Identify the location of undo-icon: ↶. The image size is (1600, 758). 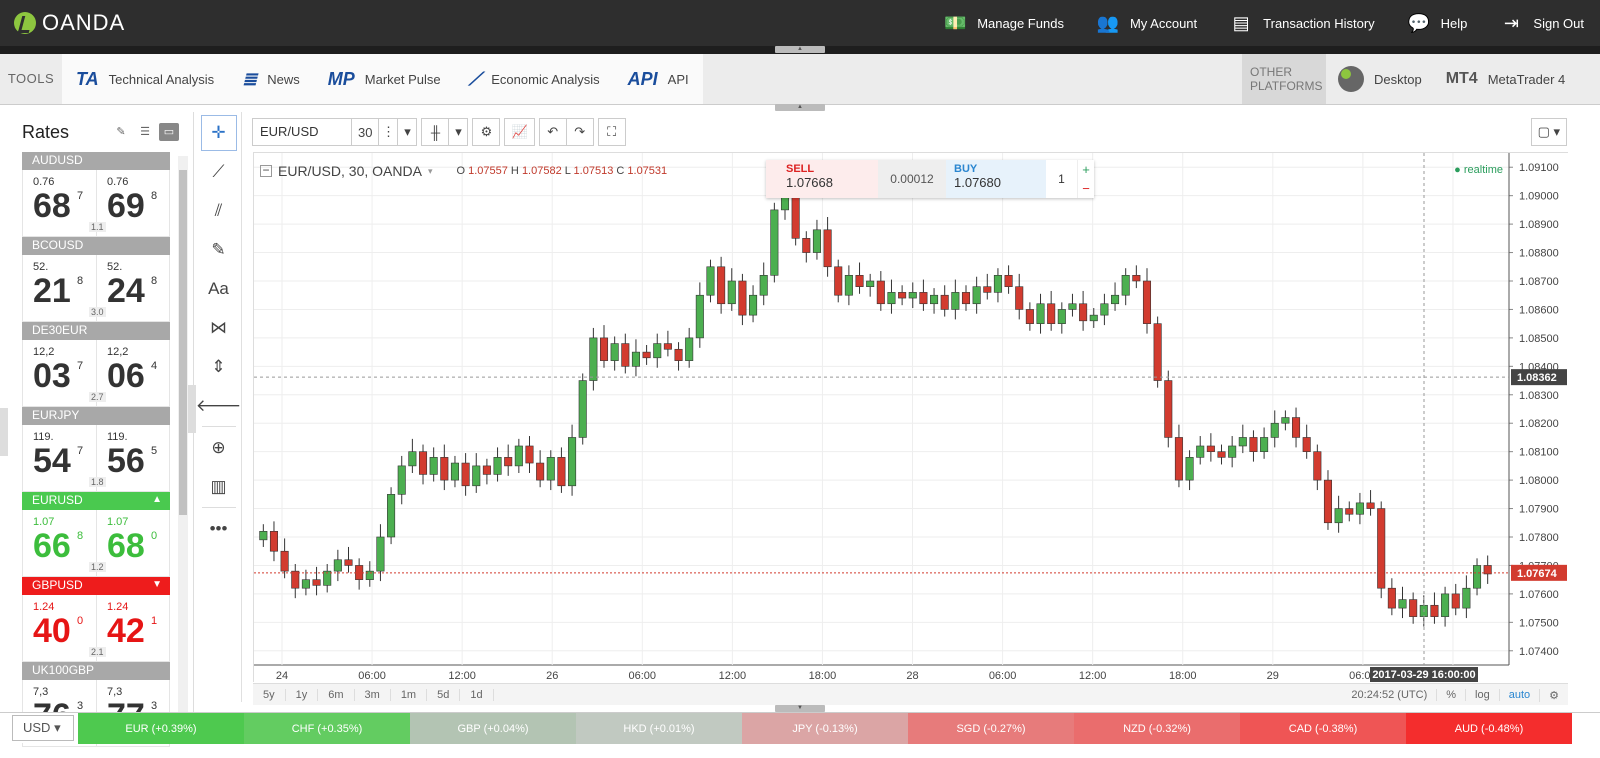
(552, 132).